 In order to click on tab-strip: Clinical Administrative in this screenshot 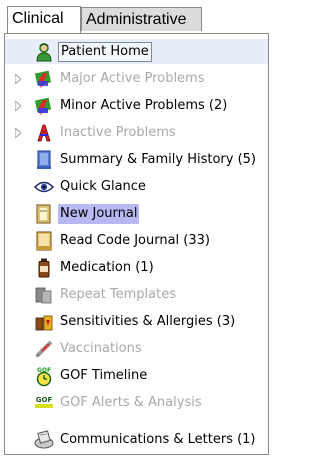, I will do `click(136, 19)`.